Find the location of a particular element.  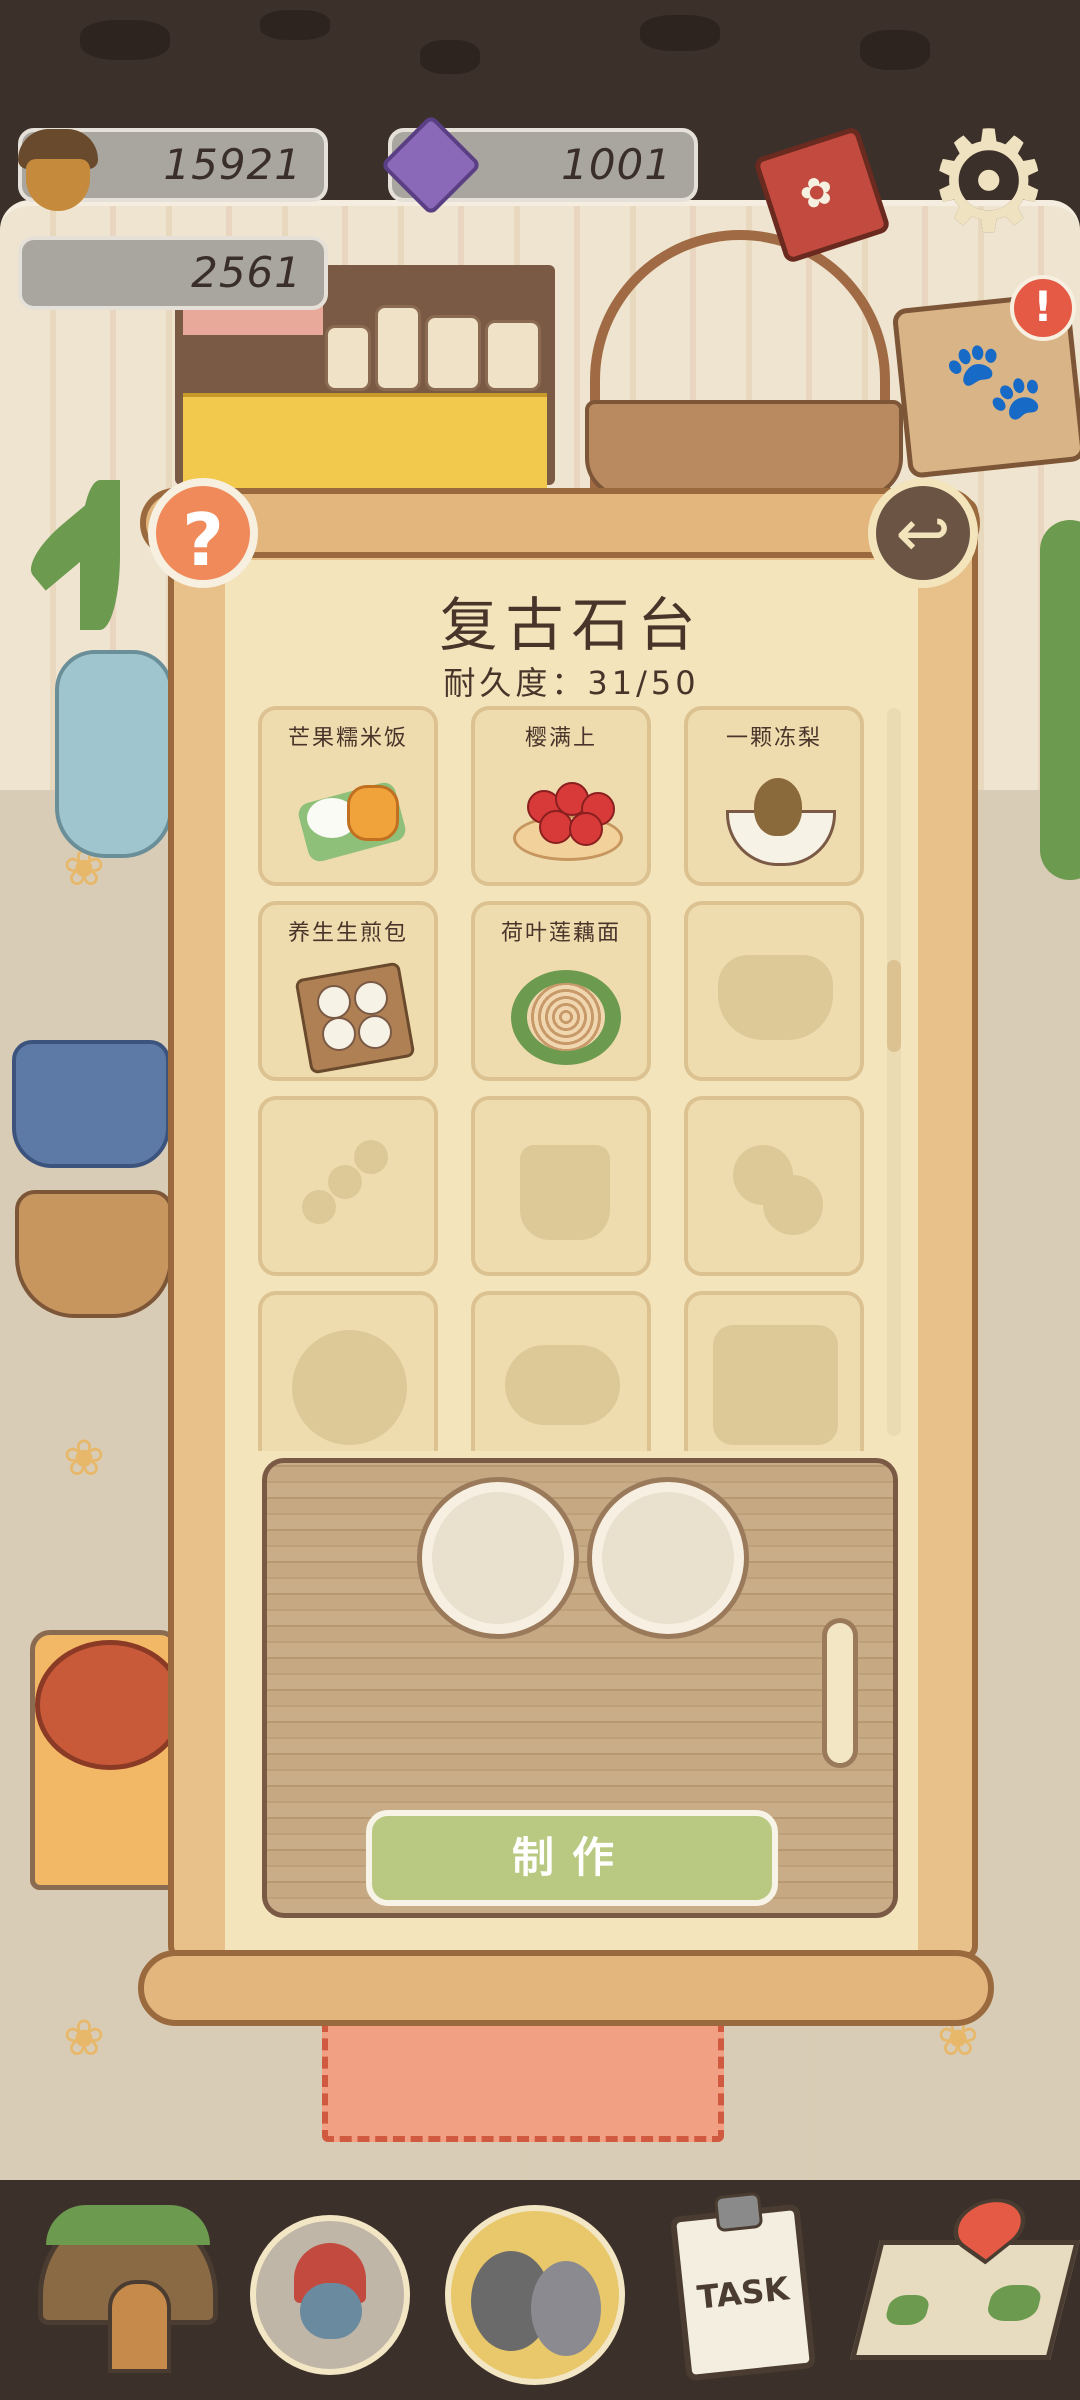

heart-count: 2561 is located at coordinates (246, 272).